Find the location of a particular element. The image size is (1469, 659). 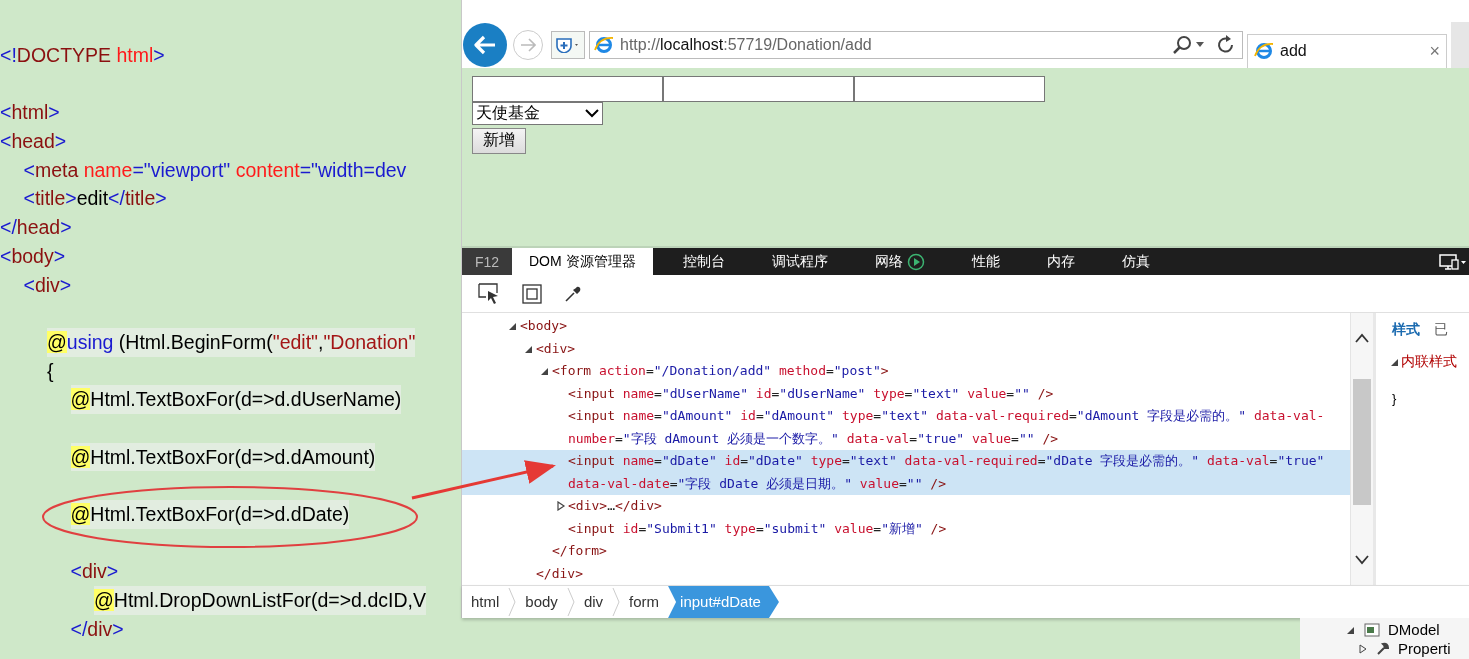

dom-node-text: <input id="Submit1" type="submit" value="新增" /> is located at coordinates (757, 528).